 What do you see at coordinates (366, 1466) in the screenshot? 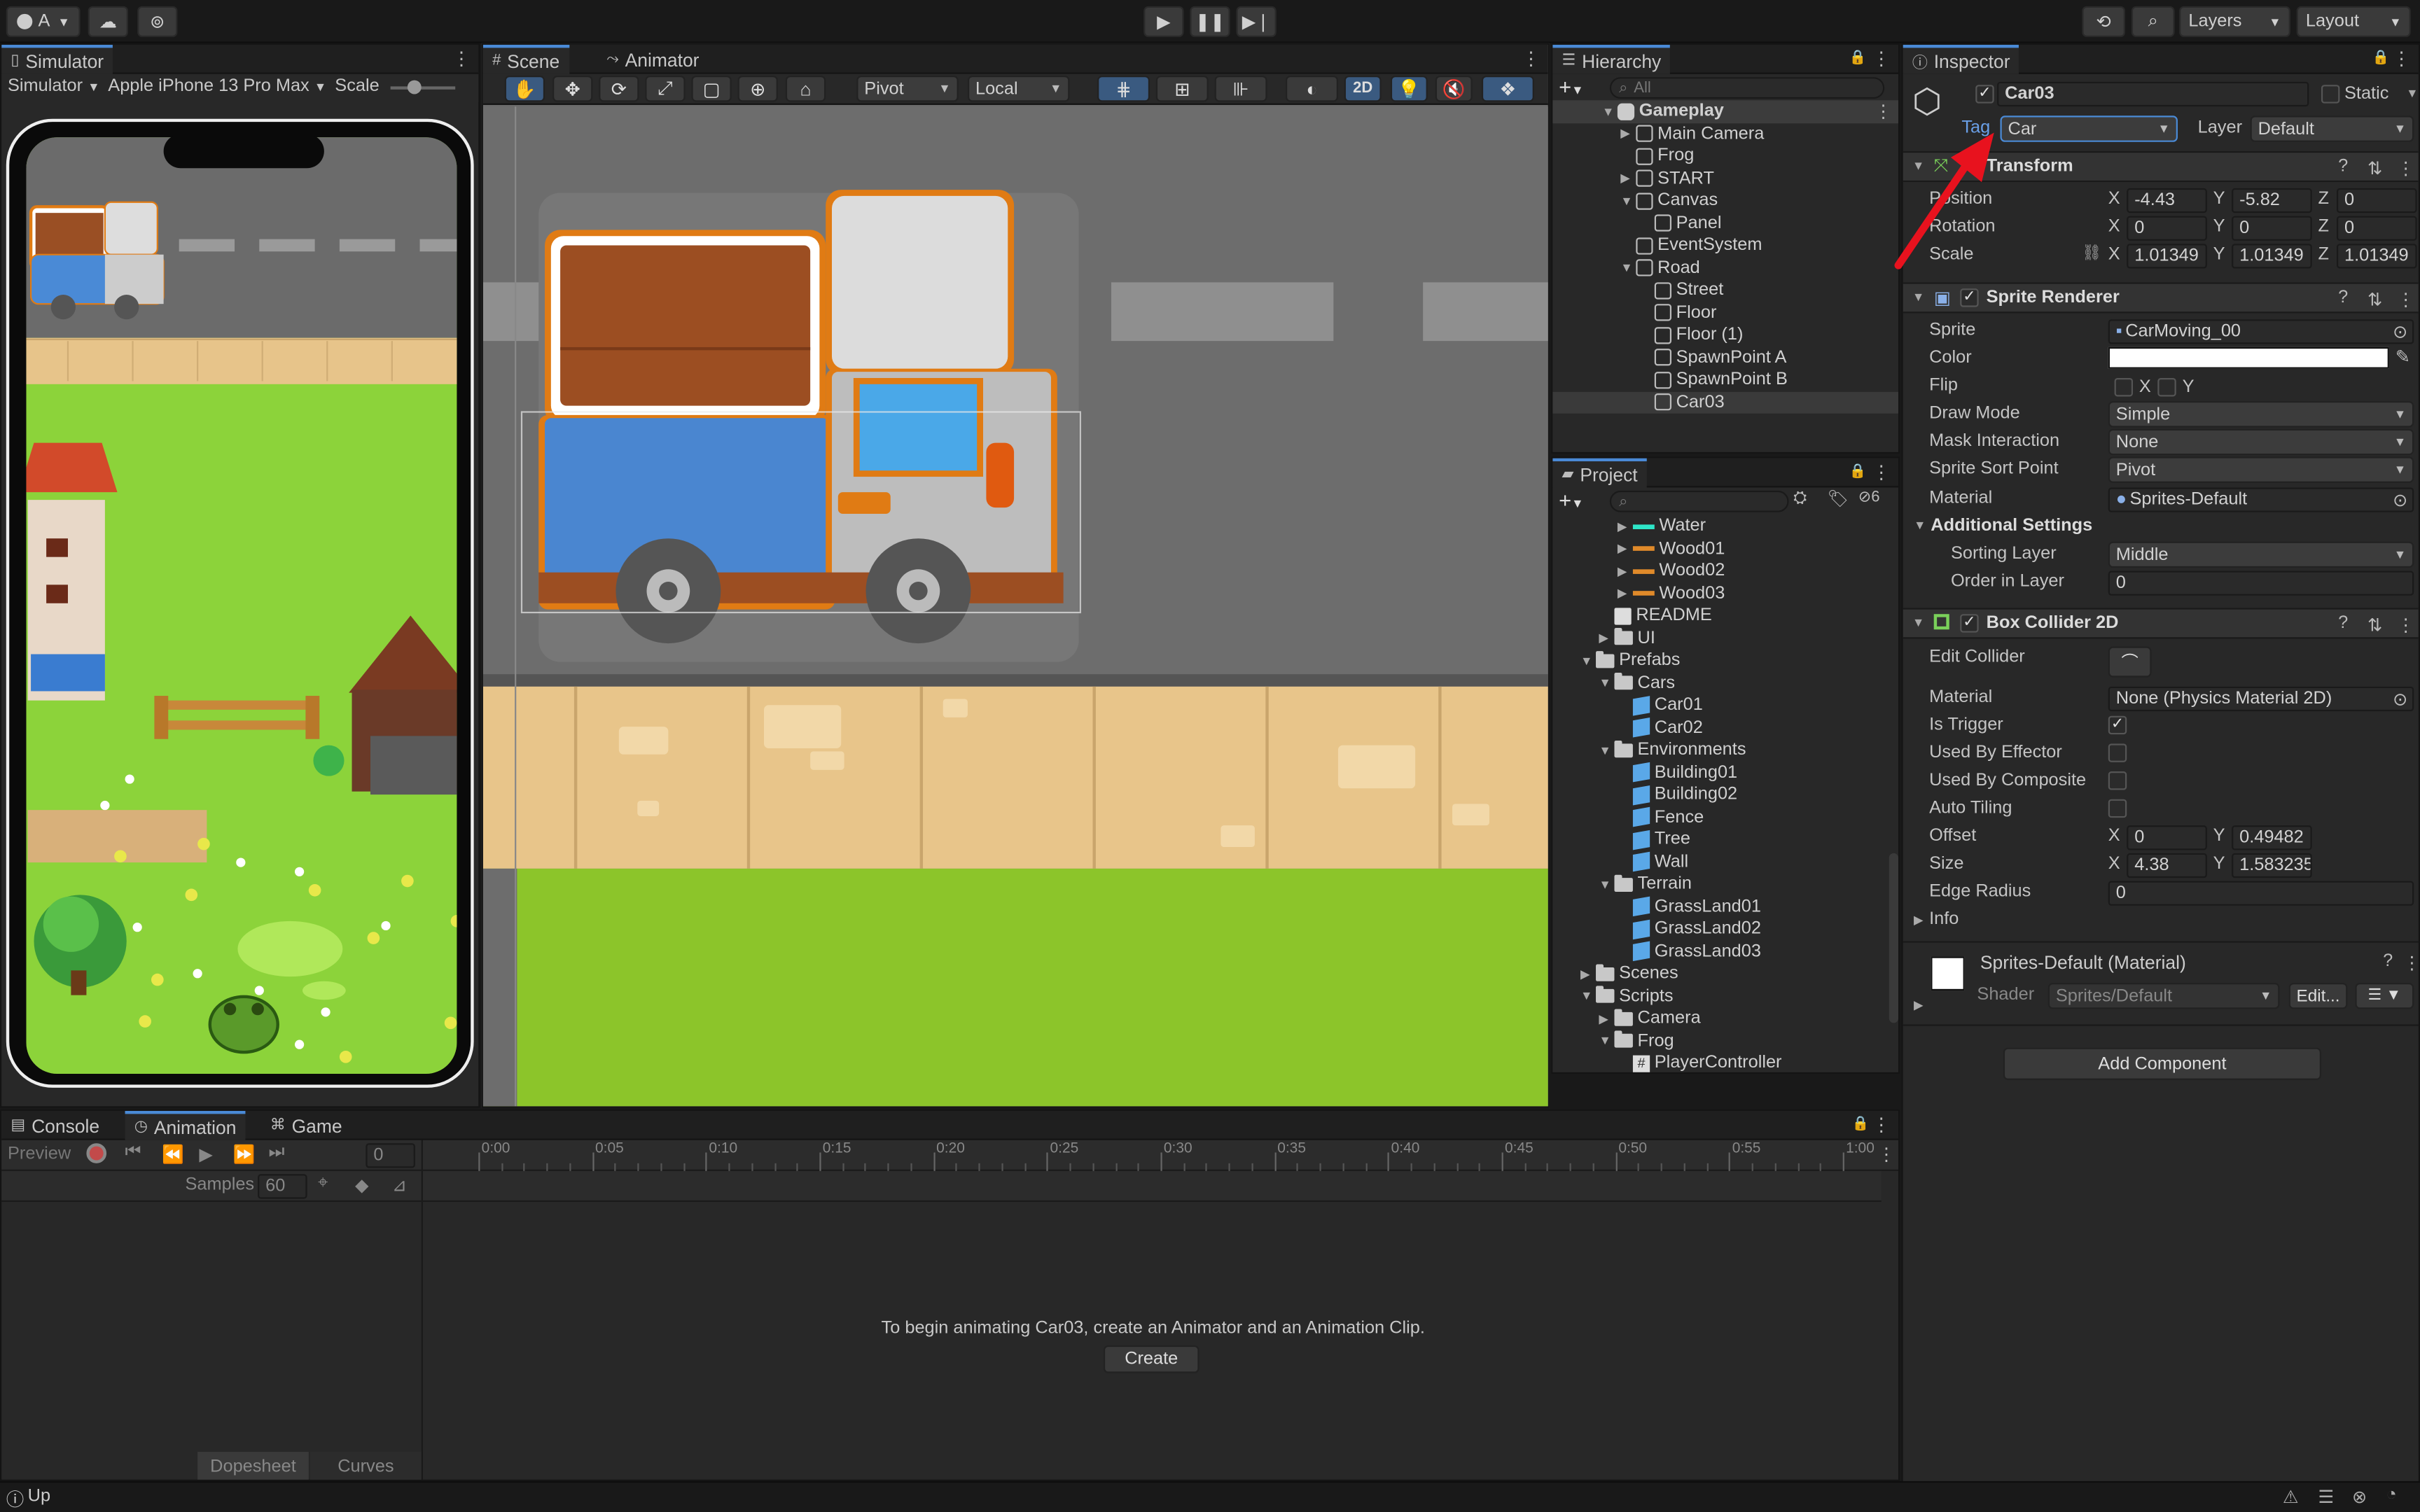
I see `curves-tab: Curves` at bounding box center [366, 1466].